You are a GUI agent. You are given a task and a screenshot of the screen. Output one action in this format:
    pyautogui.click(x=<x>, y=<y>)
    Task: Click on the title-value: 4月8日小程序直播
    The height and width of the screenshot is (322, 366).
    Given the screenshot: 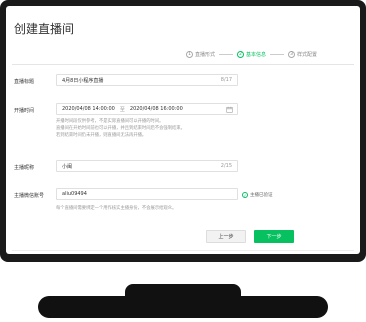 What is the action you would take?
    pyautogui.click(x=83, y=80)
    